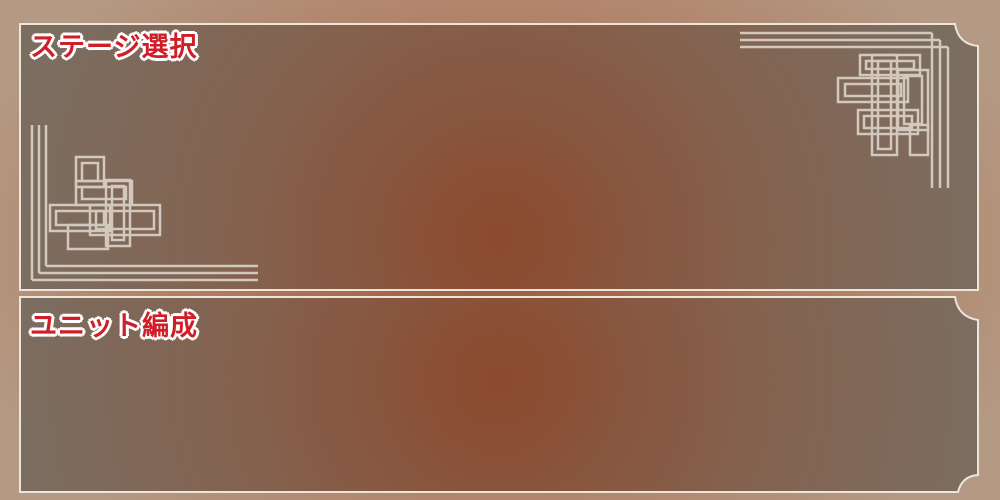  What do you see at coordinates (114, 326) in the screenshot?
I see `unit-formation-title: ユニット編成` at bounding box center [114, 326].